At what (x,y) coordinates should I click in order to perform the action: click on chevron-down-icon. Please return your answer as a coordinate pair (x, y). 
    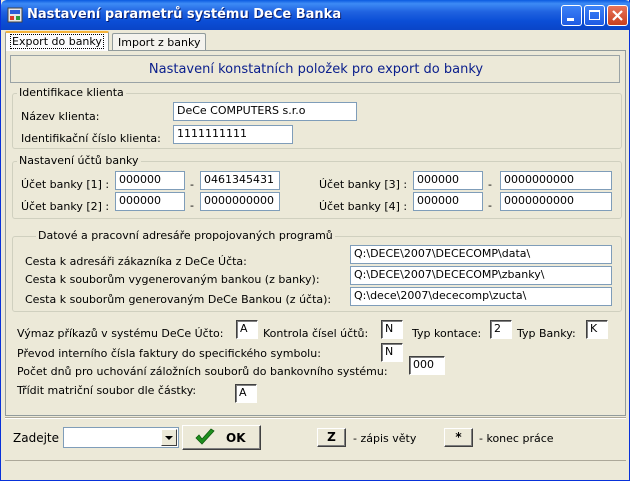
    Looking at the image, I should click on (169, 438).